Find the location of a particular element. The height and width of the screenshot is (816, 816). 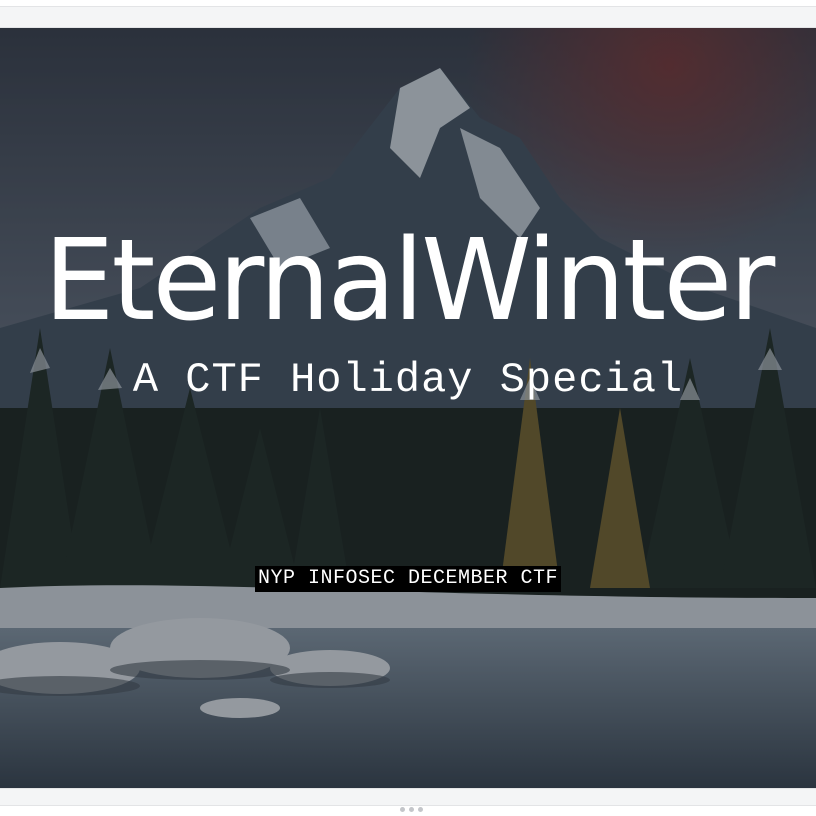

tagline-container: NYP INFOSEC DECEMBER CTF is located at coordinates (408, 579).